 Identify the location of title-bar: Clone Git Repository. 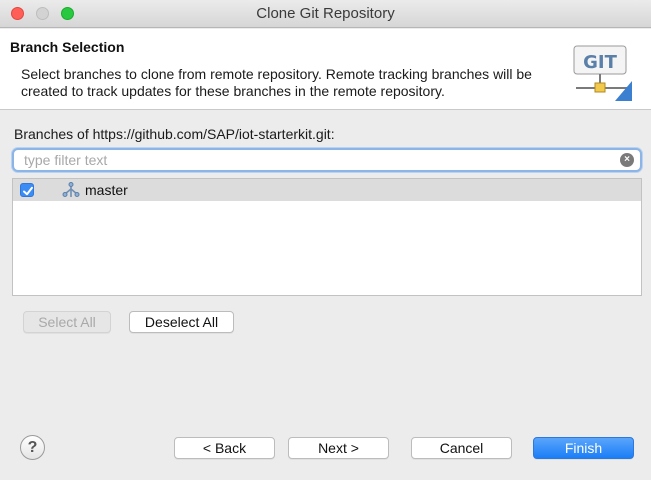
(325, 14).